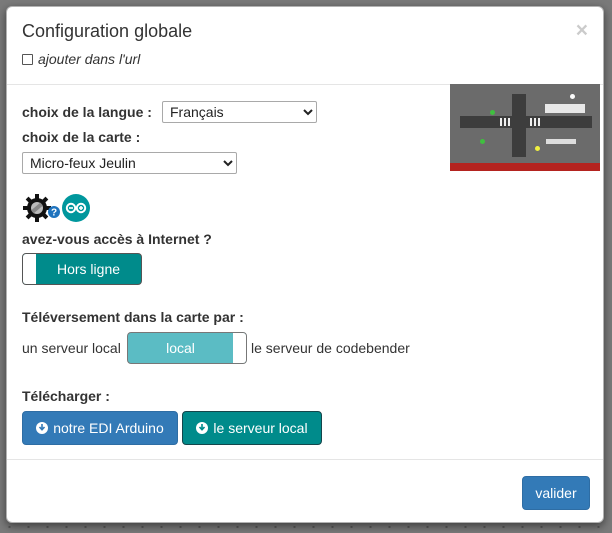 Image resolution: width=612 pixels, height=533 pixels. I want to click on upload-toggle-knob, so click(239, 348).